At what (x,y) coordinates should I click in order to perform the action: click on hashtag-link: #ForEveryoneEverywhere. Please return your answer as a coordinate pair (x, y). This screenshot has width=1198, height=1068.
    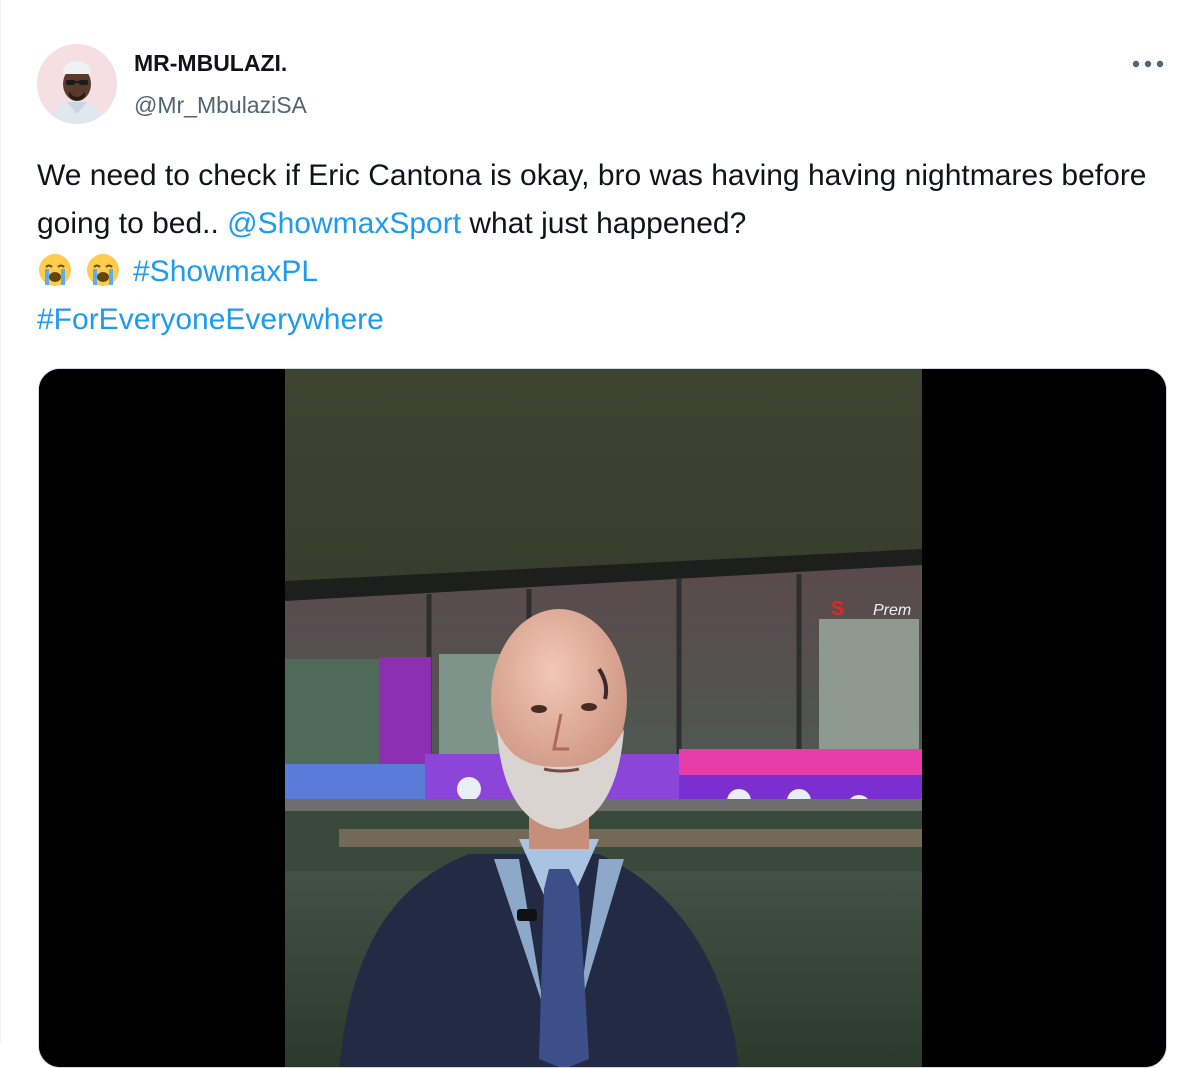
    Looking at the image, I should click on (210, 319).